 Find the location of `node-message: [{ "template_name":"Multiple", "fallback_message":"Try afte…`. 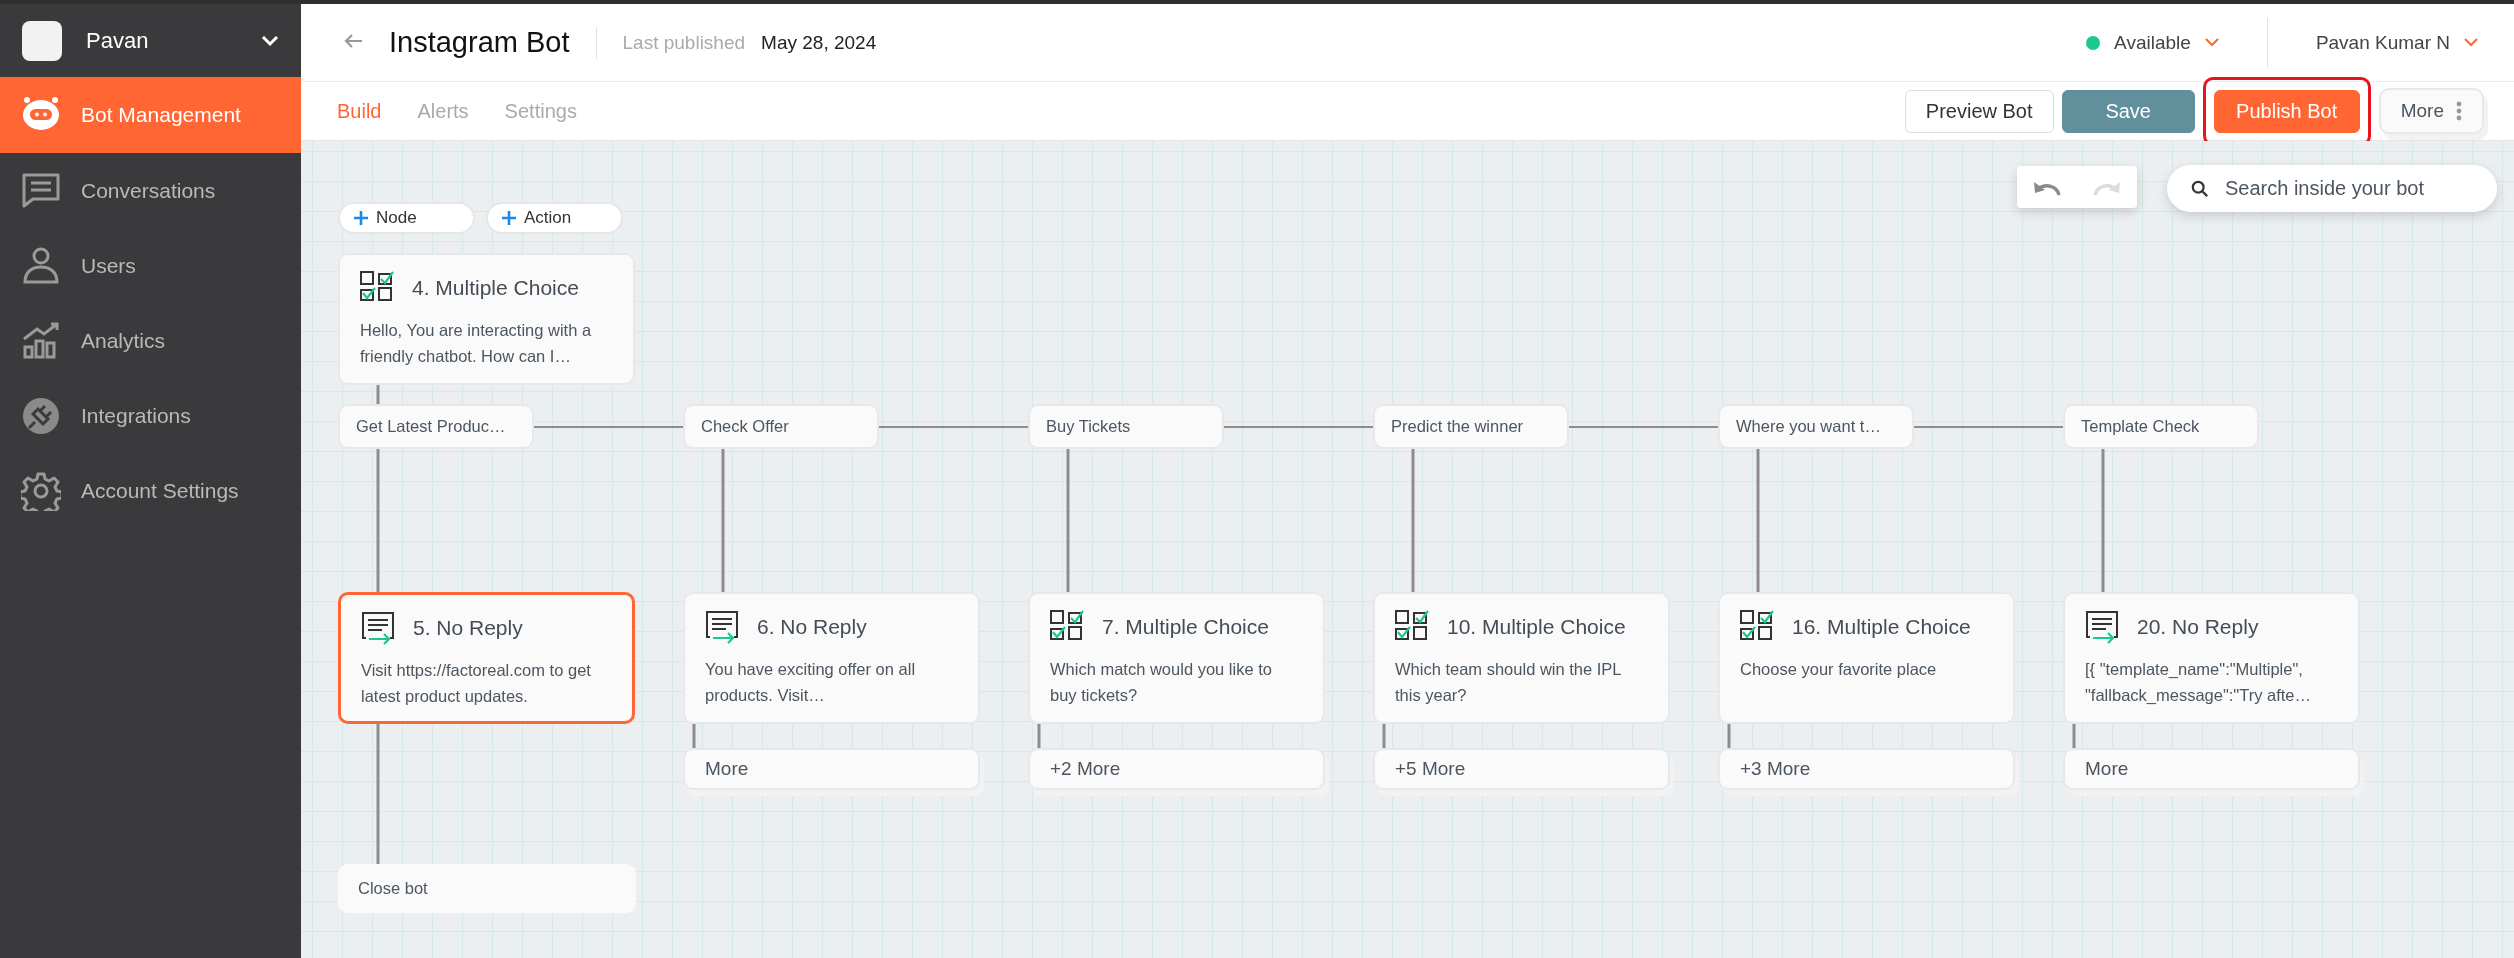

node-message: [{ "template_name":"Multiple", "fallback_message":"Try afte… is located at coordinates (2199, 682).